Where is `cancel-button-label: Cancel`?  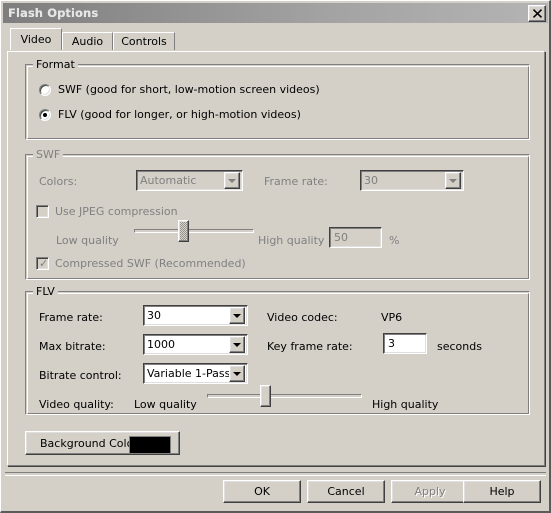 cancel-button-label: Cancel is located at coordinates (346, 491).